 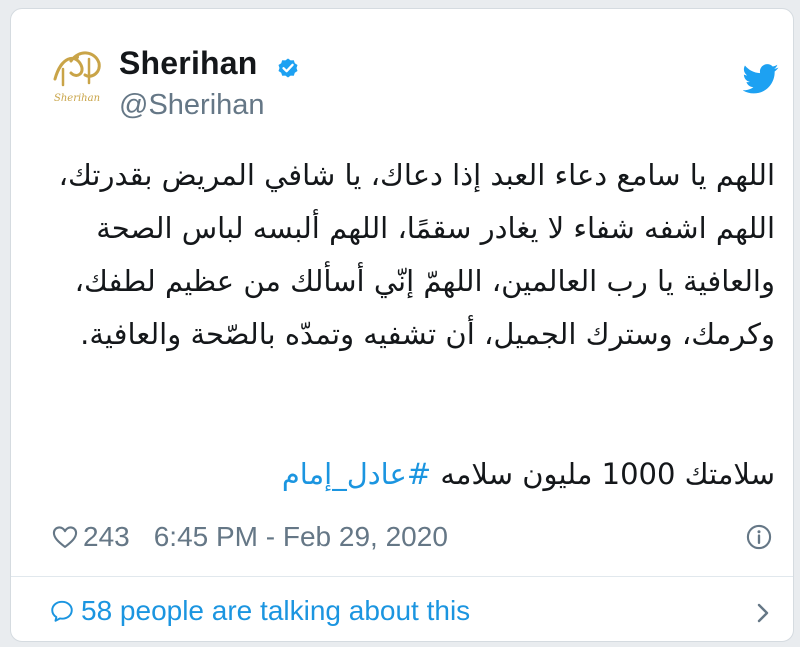 I want to click on speech-bubble-icon, so click(x=62, y=611).